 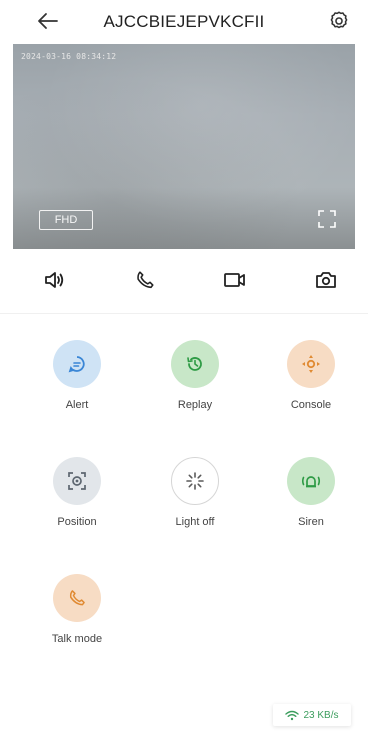 What do you see at coordinates (77, 639) in the screenshot?
I see `talk-mode-label: Talk mode` at bounding box center [77, 639].